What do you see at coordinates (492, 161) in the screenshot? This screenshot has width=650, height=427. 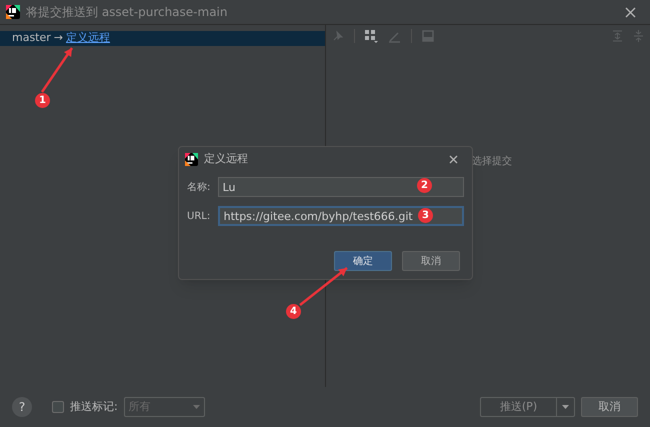 I see `empty-hint: 选择提交` at bounding box center [492, 161].